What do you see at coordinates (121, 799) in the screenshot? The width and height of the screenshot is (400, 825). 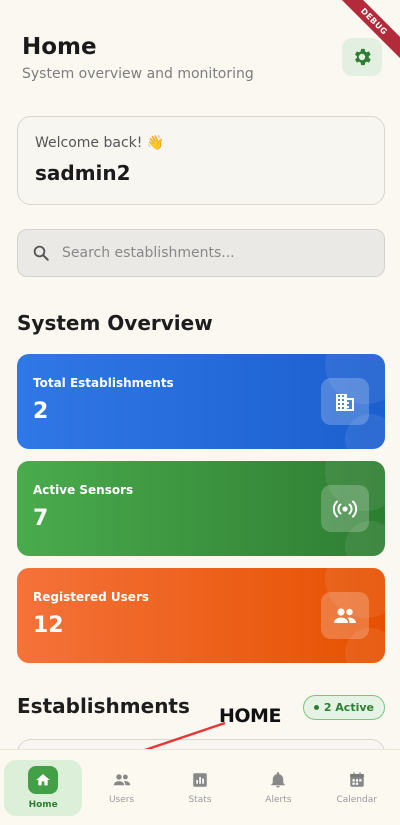 I see `nav-label: Users` at bounding box center [121, 799].